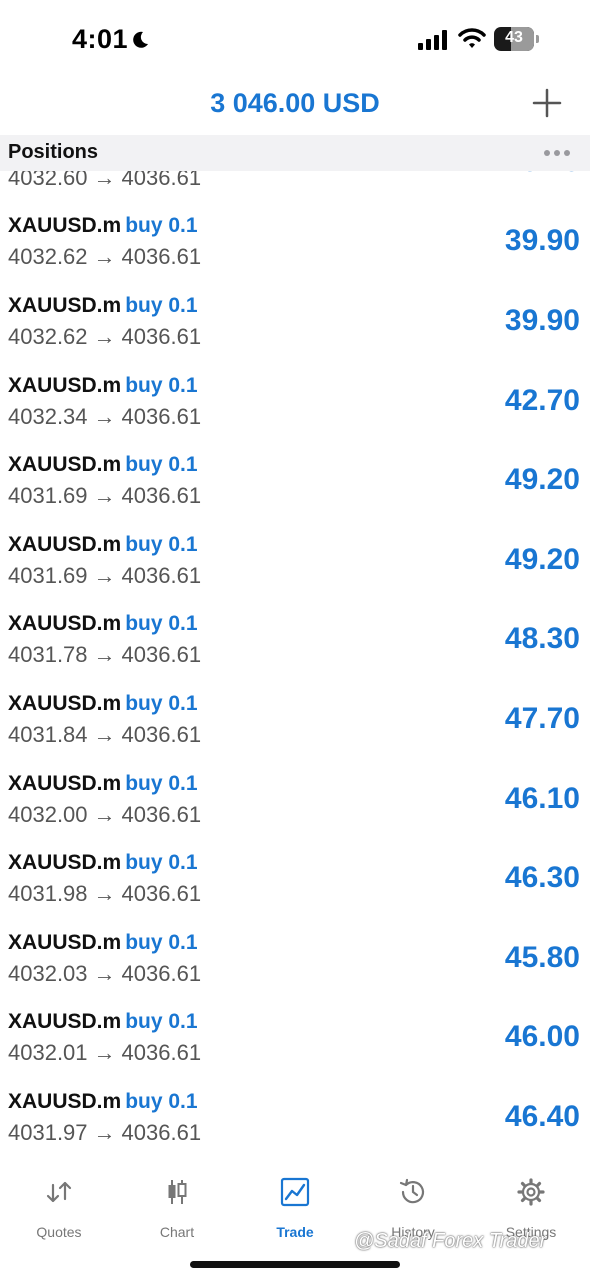 The width and height of the screenshot is (590, 1280). What do you see at coordinates (542, 639) in the screenshot?
I see `position-profit: 48.30` at bounding box center [542, 639].